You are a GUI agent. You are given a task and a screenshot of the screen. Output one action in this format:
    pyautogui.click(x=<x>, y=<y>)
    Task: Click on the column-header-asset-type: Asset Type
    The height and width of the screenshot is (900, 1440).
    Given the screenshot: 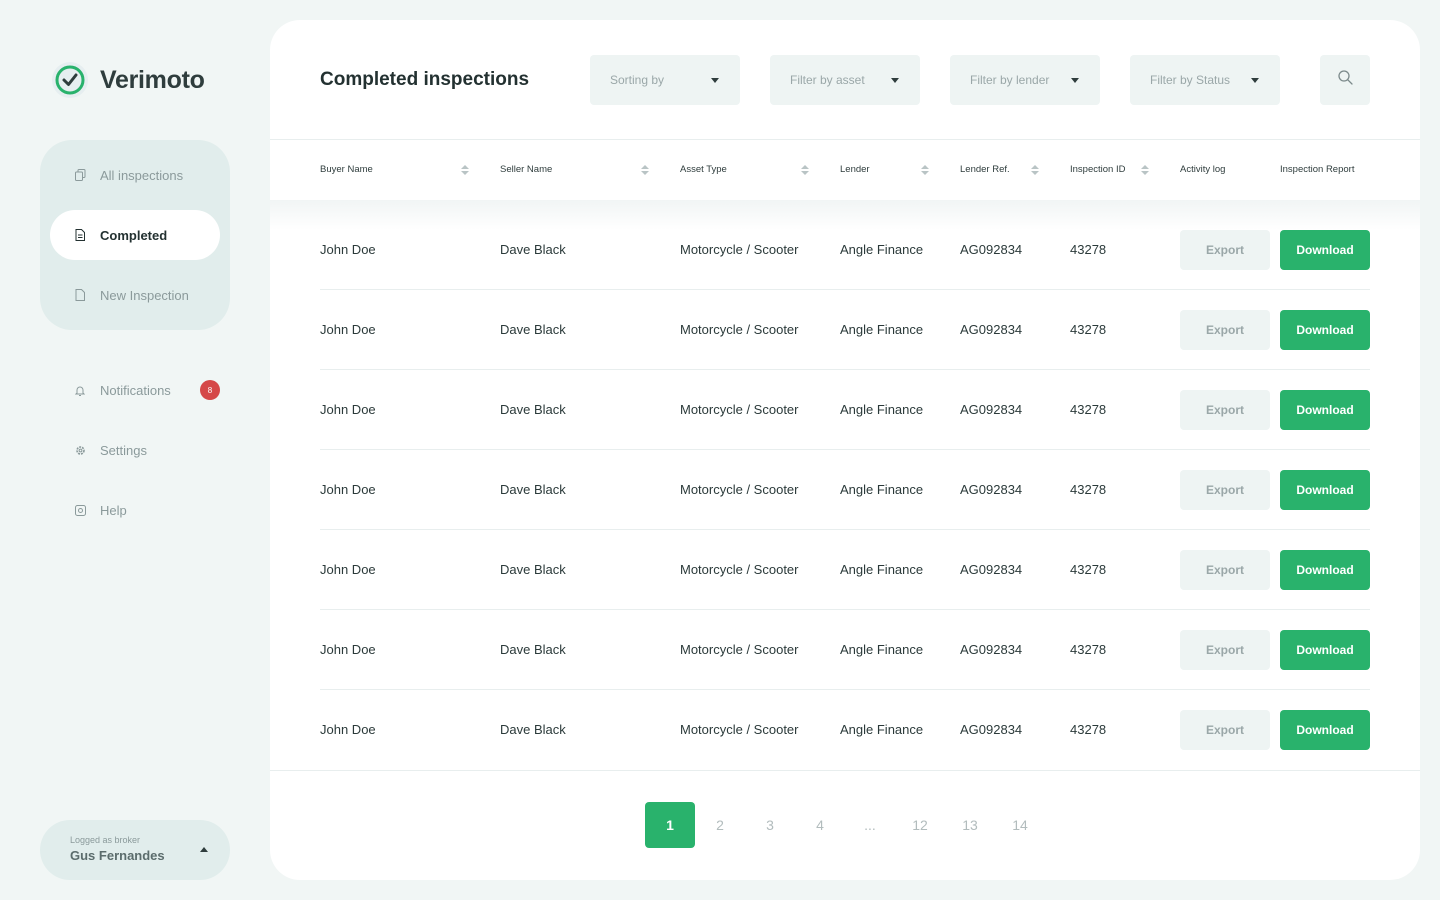 What is the action you would take?
    pyautogui.click(x=703, y=170)
    